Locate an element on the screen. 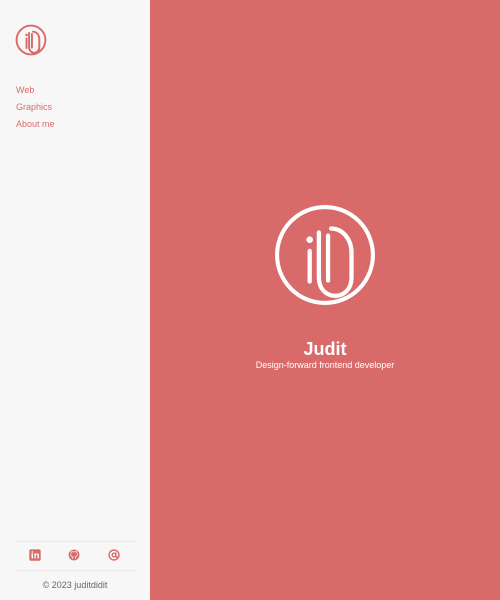 The width and height of the screenshot is (500, 600). nav-item-graphics: Graphics is located at coordinates (35, 107).